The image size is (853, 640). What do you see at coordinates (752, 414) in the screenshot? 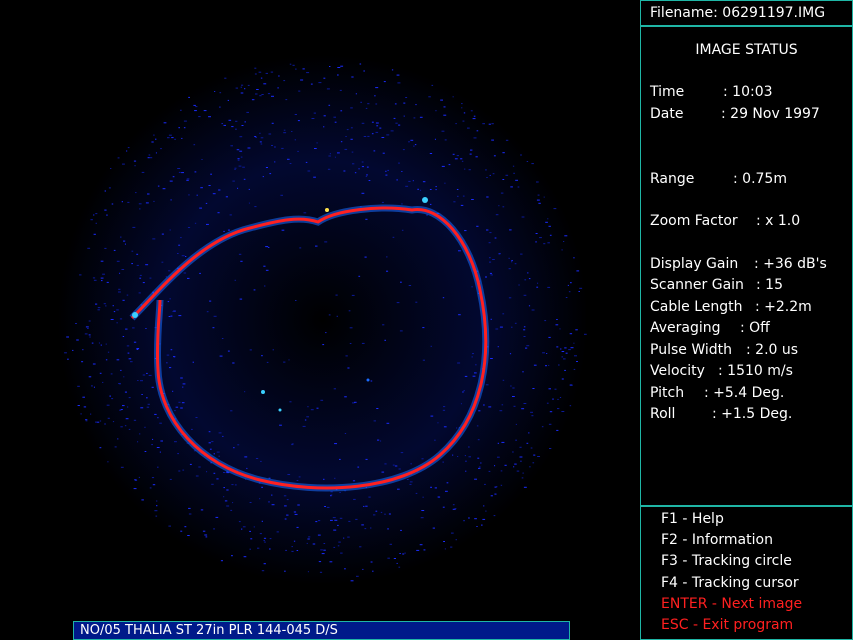
I see `roll-value: : +1.5 Deg.` at bounding box center [752, 414].